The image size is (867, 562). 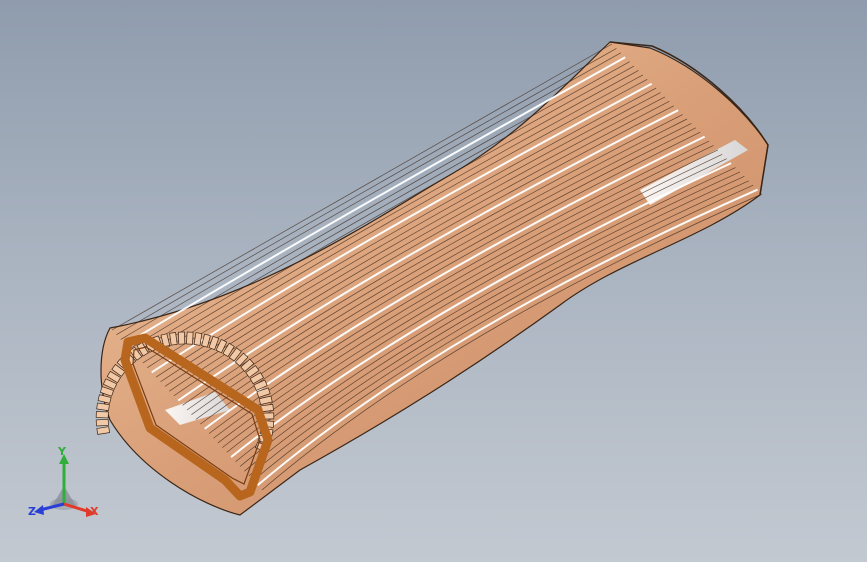 What do you see at coordinates (64, 486) in the screenshot?
I see `orientation-triad: Y Z X` at bounding box center [64, 486].